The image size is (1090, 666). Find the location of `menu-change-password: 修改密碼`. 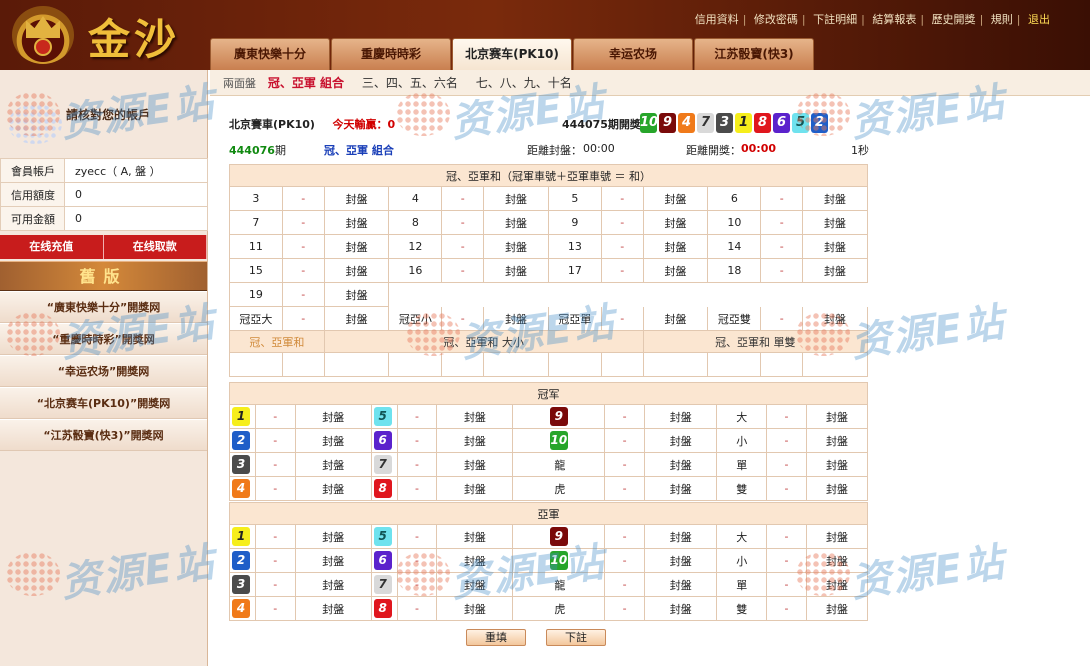

menu-change-password: 修改密碼 is located at coordinates (776, 19).